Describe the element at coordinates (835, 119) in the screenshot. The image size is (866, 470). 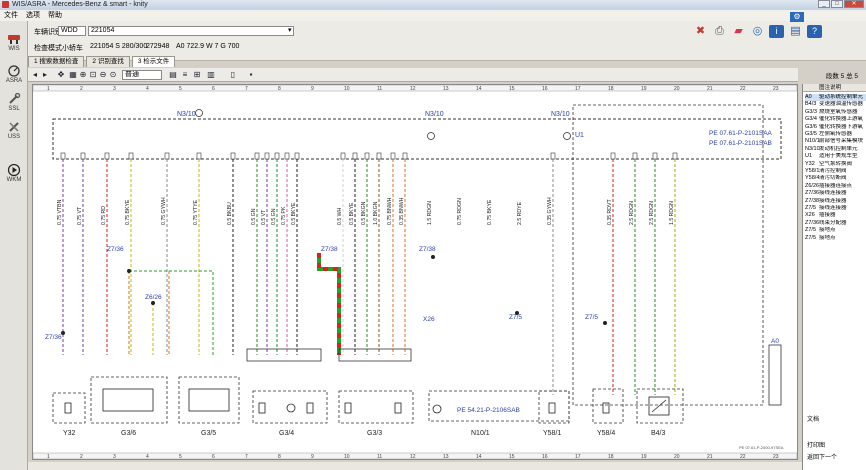
I see `legend-item: G3/4 催化转换器上游氧` at that location.